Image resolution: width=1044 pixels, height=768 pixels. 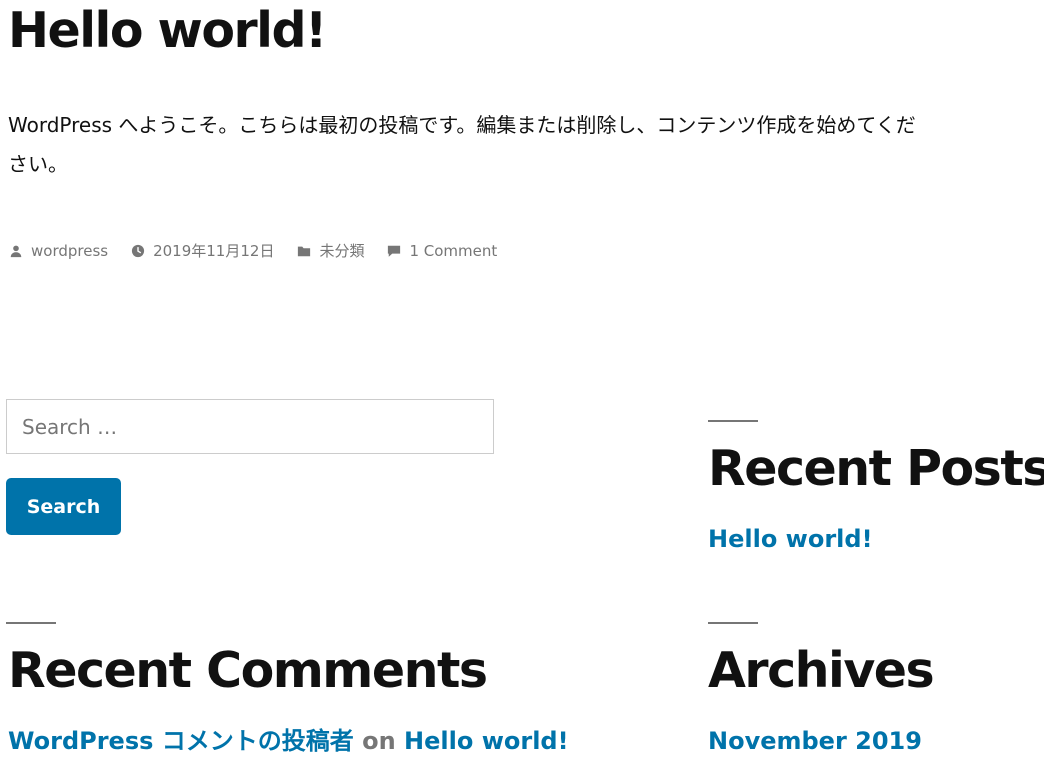 What do you see at coordinates (815, 741) in the screenshot?
I see `archive-link: November 2019` at bounding box center [815, 741].